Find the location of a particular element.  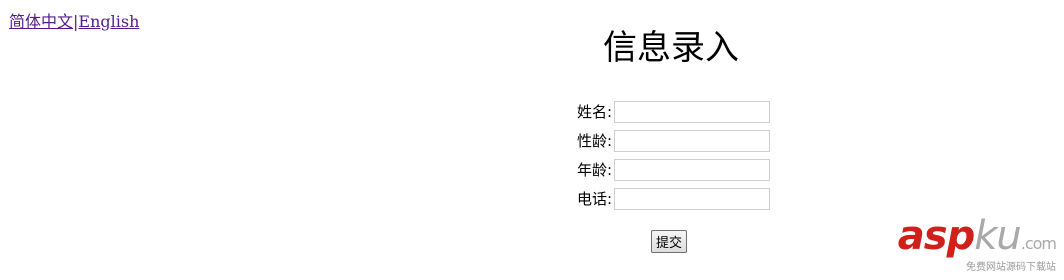

form-row-gender: 性龄: is located at coordinates (670, 140).